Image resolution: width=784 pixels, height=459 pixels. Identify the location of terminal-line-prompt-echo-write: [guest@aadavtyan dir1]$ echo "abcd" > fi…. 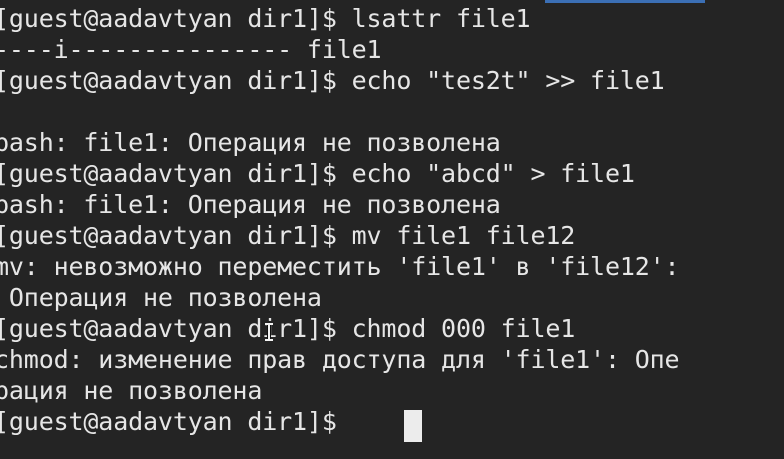
(317, 173).